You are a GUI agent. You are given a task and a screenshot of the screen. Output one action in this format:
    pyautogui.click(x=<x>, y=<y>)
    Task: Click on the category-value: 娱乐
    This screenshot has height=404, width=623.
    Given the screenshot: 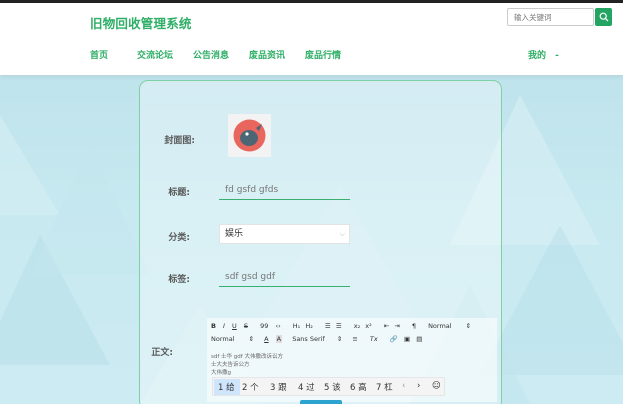 What is the action you would take?
    pyautogui.click(x=234, y=234)
    